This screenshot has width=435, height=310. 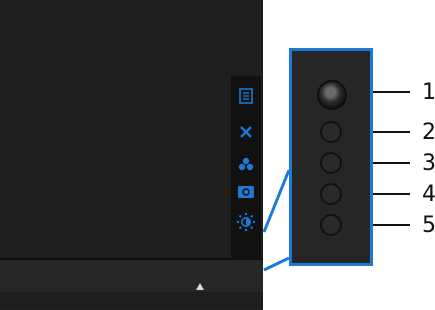 What do you see at coordinates (246, 164) in the screenshot?
I see `color-icon` at bounding box center [246, 164].